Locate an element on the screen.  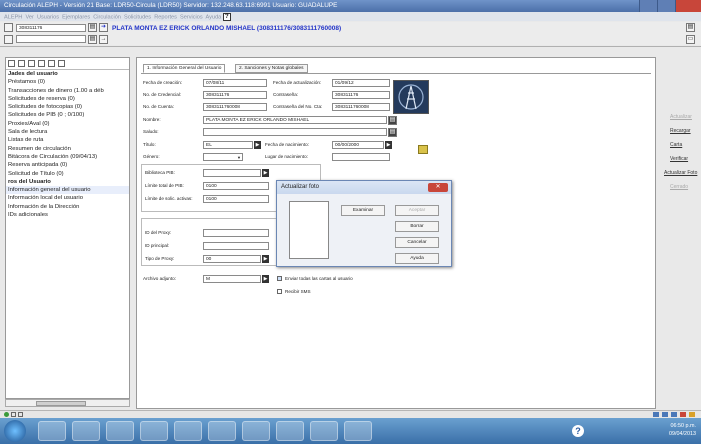
principal-field is located at coordinates (236, 246).